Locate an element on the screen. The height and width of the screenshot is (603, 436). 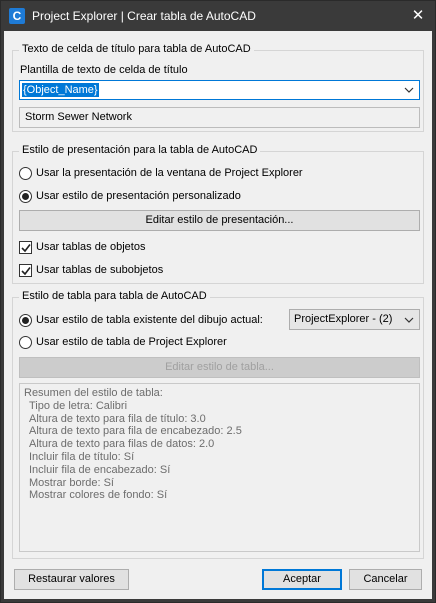
restore-values-button: Restaurar valores is located at coordinates (71, 579).